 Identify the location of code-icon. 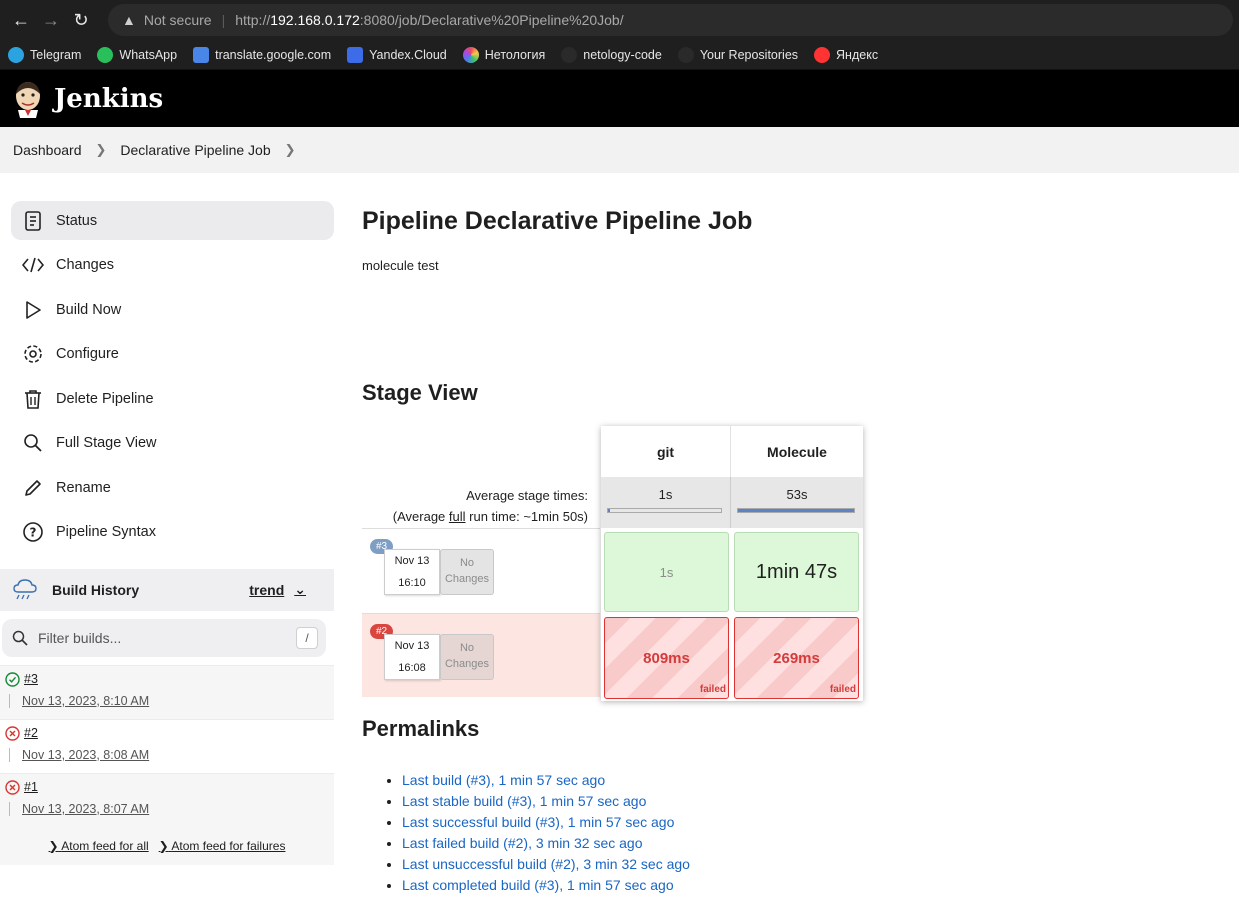
(33, 265).